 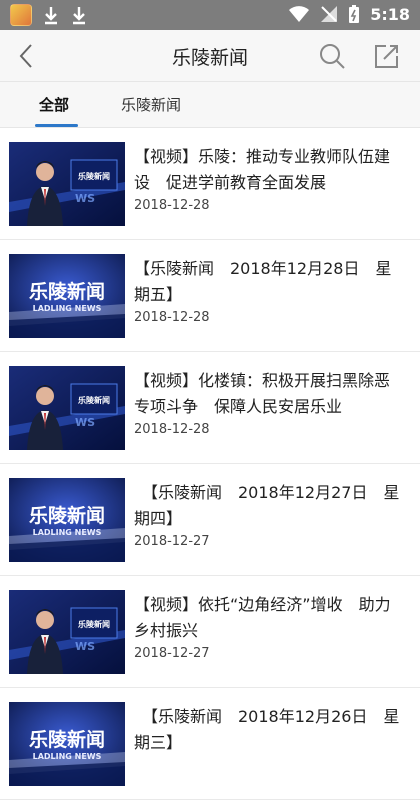 I want to click on share-icon, so click(x=386, y=56).